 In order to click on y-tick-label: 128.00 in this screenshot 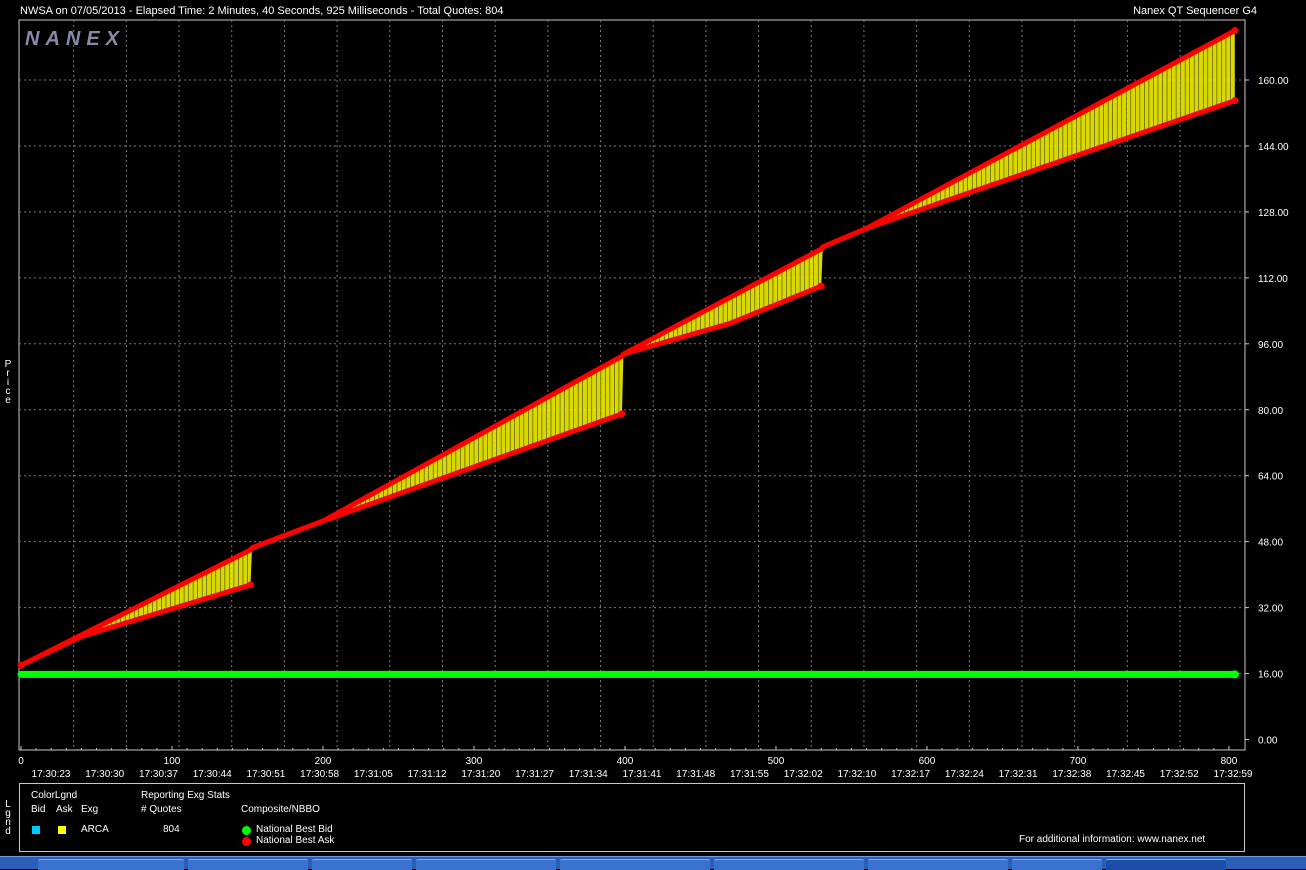, I will do `click(1273, 213)`.